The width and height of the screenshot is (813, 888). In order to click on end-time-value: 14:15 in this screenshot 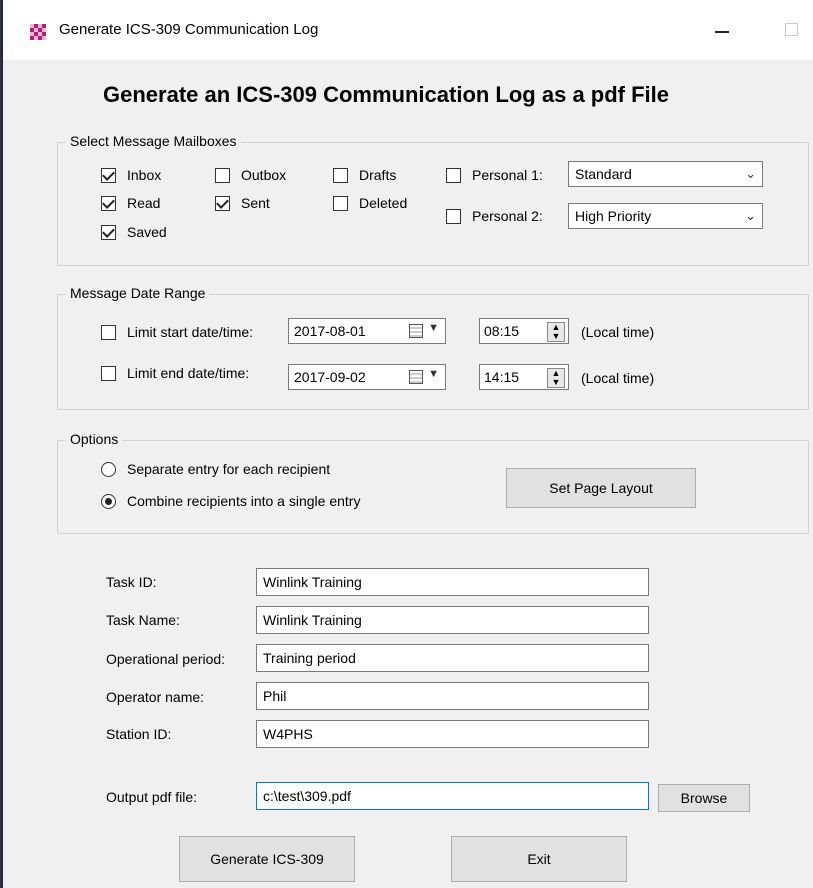, I will do `click(502, 377)`.